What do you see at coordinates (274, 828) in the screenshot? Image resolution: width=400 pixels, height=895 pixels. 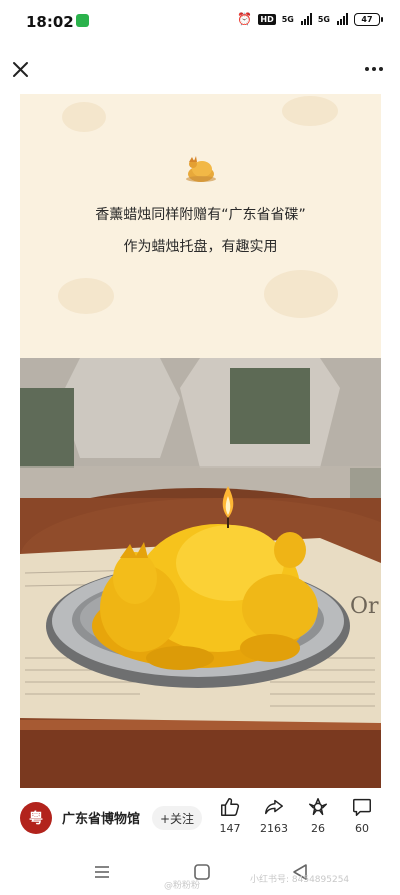 I see `share-count: 2163` at bounding box center [274, 828].